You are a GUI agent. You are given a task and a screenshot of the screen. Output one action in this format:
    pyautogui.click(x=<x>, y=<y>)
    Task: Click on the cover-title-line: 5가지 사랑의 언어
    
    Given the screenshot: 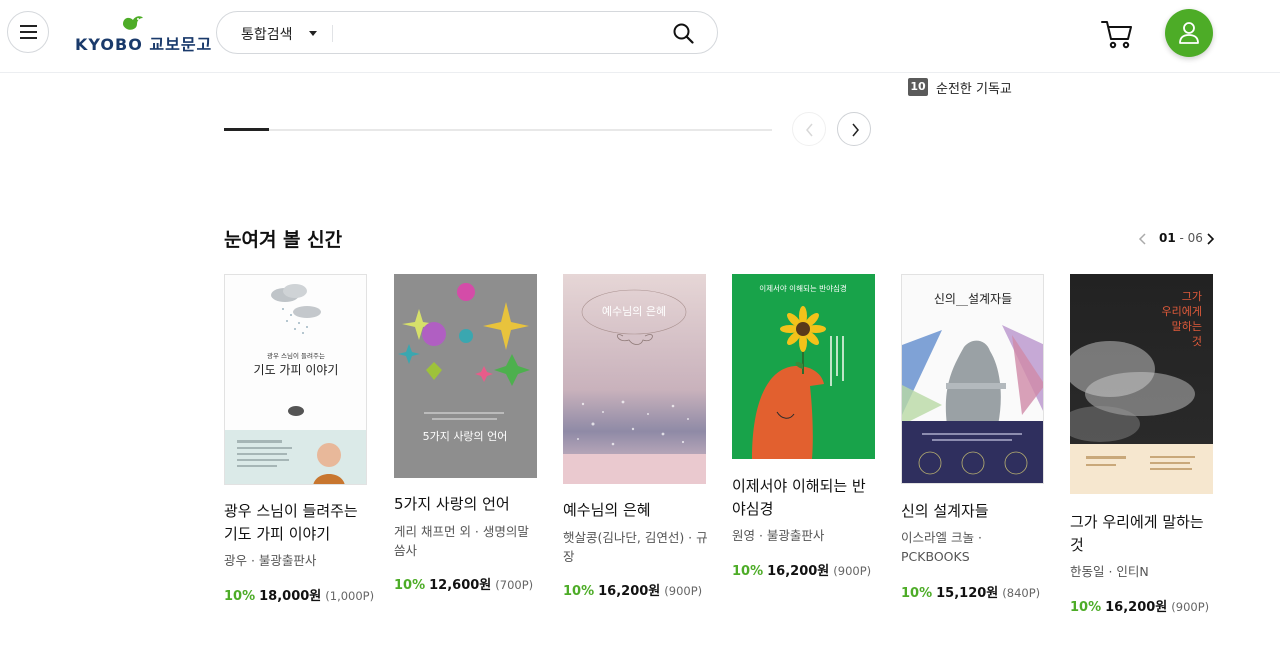 What is the action you would take?
    pyautogui.click(x=465, y=436)
    